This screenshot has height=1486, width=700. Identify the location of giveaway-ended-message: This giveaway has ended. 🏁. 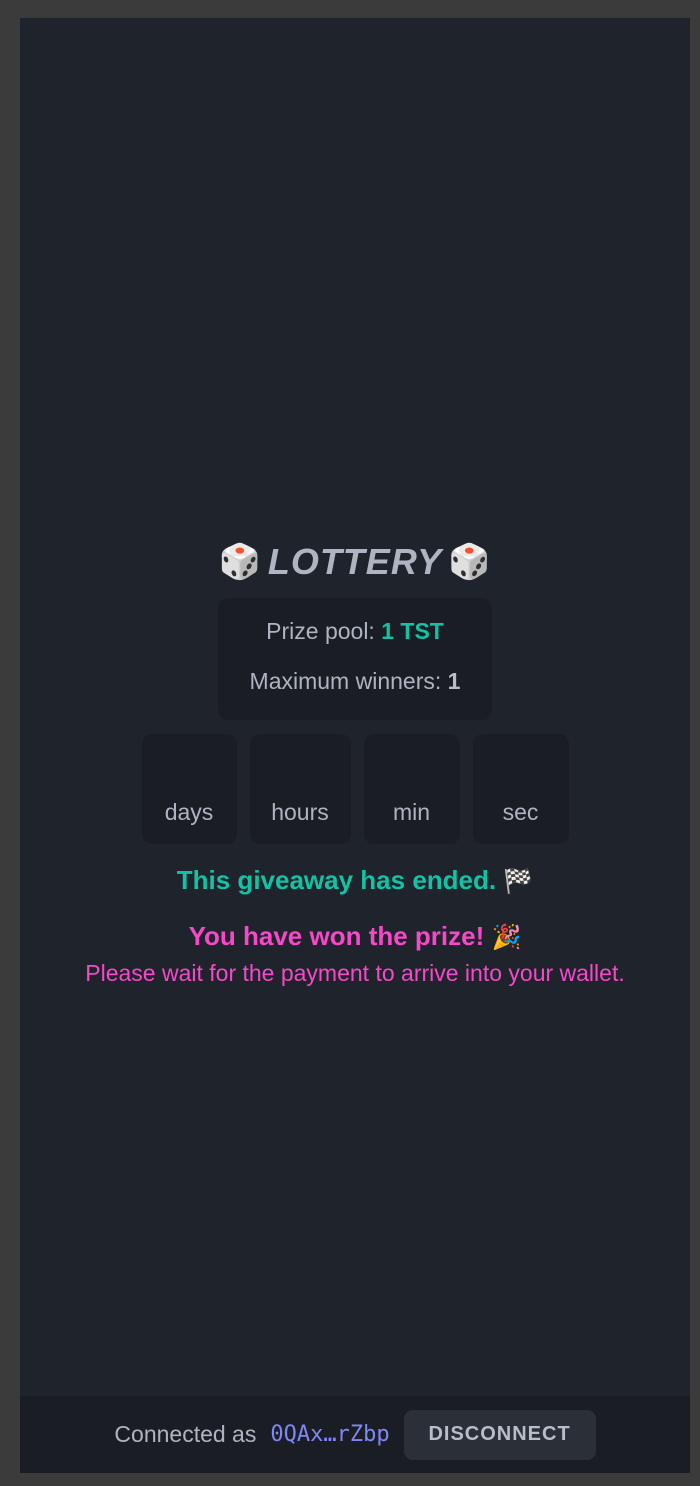
(355, 880).